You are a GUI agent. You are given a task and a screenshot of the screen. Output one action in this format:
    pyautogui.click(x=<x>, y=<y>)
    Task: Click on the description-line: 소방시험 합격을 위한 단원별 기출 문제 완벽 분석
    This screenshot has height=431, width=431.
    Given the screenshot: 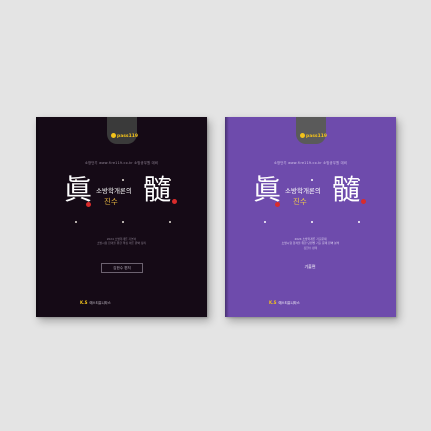 What is the action you would take?
    pyautogui.click(x=310, y=243)
    